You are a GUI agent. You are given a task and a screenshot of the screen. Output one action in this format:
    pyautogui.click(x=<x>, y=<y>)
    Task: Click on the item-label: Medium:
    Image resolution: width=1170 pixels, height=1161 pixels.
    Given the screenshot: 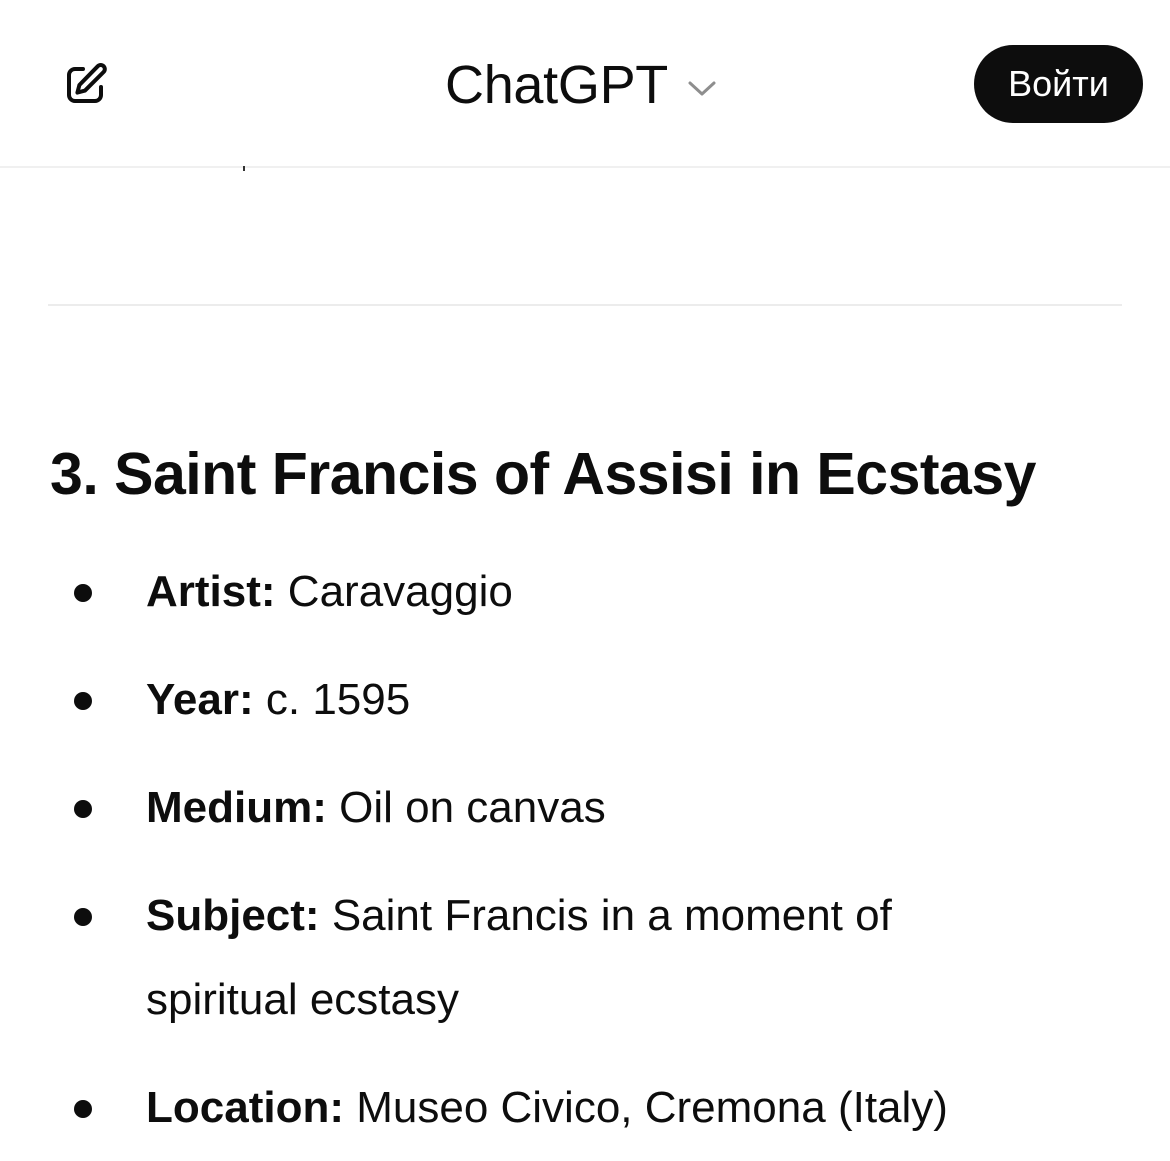 What is the action you would take?
    pyautogui.click(x=236, y=807)
    